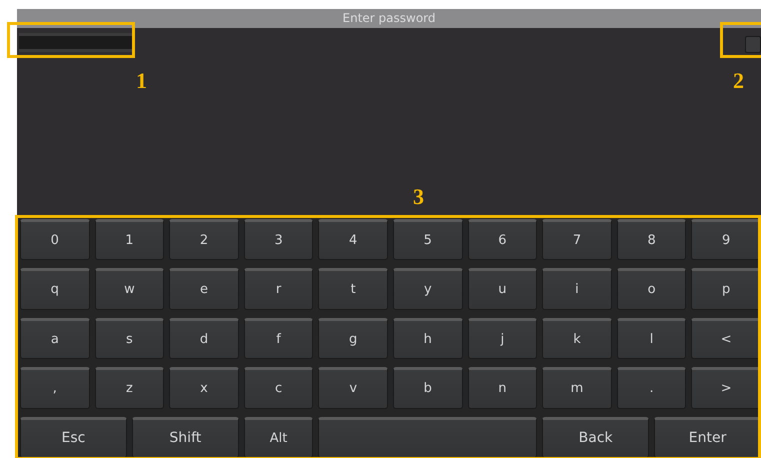 The width and height of the screenshot is (761, 458). I want to click on keyboard-key: s, so click(129, 339).